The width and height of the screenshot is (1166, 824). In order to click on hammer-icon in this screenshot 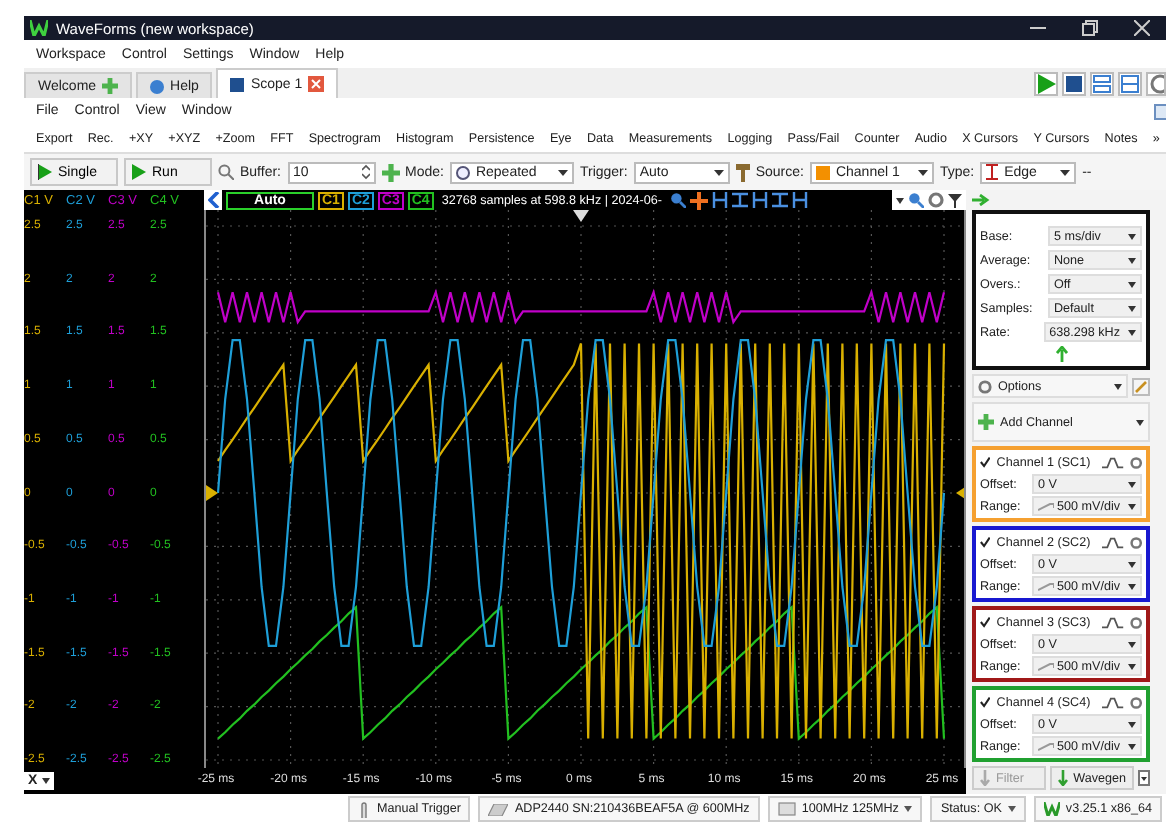, I will do `click(742, 172)`.